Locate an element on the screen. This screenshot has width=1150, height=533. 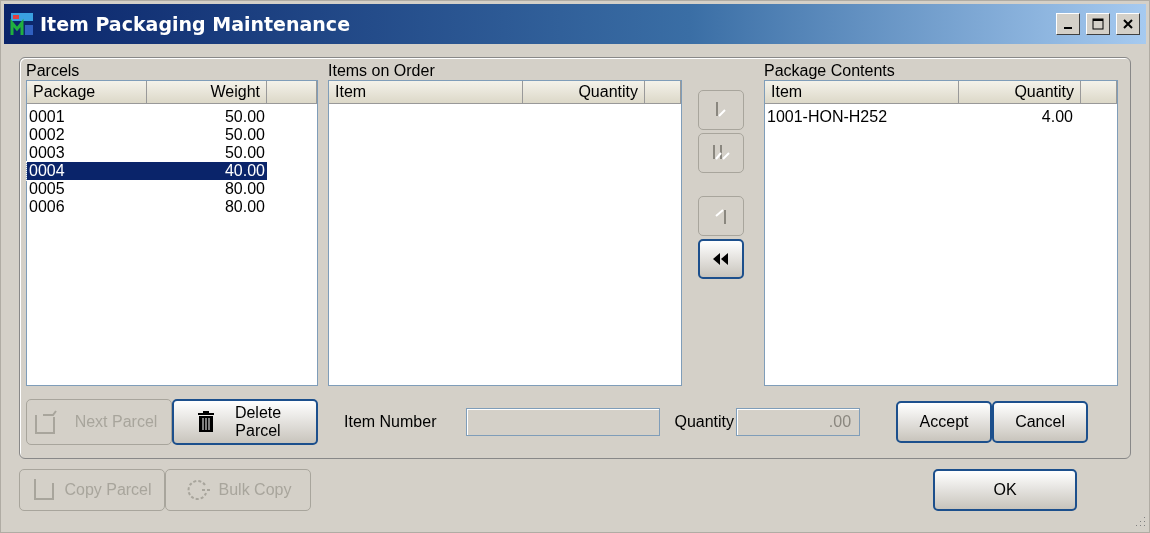
close-icon is located at coordinates (1128, 24).